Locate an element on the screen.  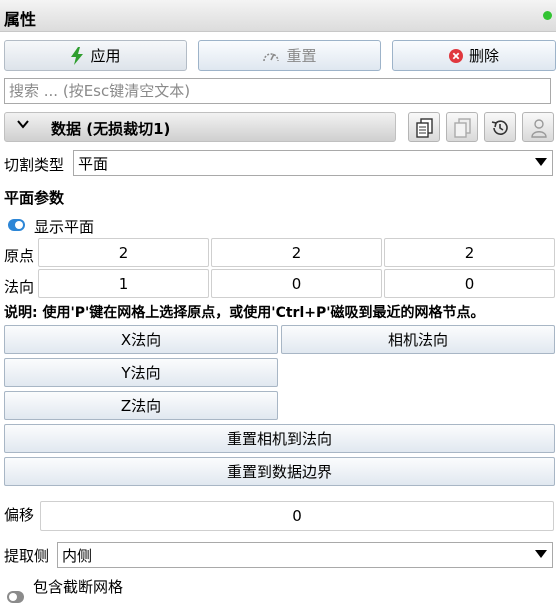
gauge-icon is located at coordinates (271, 56).